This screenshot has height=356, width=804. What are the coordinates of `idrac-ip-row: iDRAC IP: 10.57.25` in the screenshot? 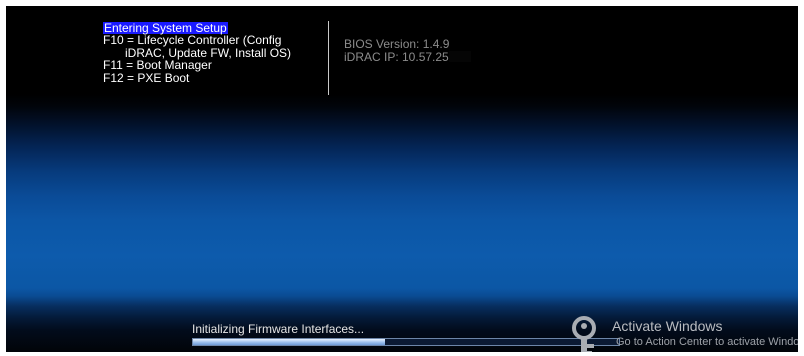 It's located at (407, 57).